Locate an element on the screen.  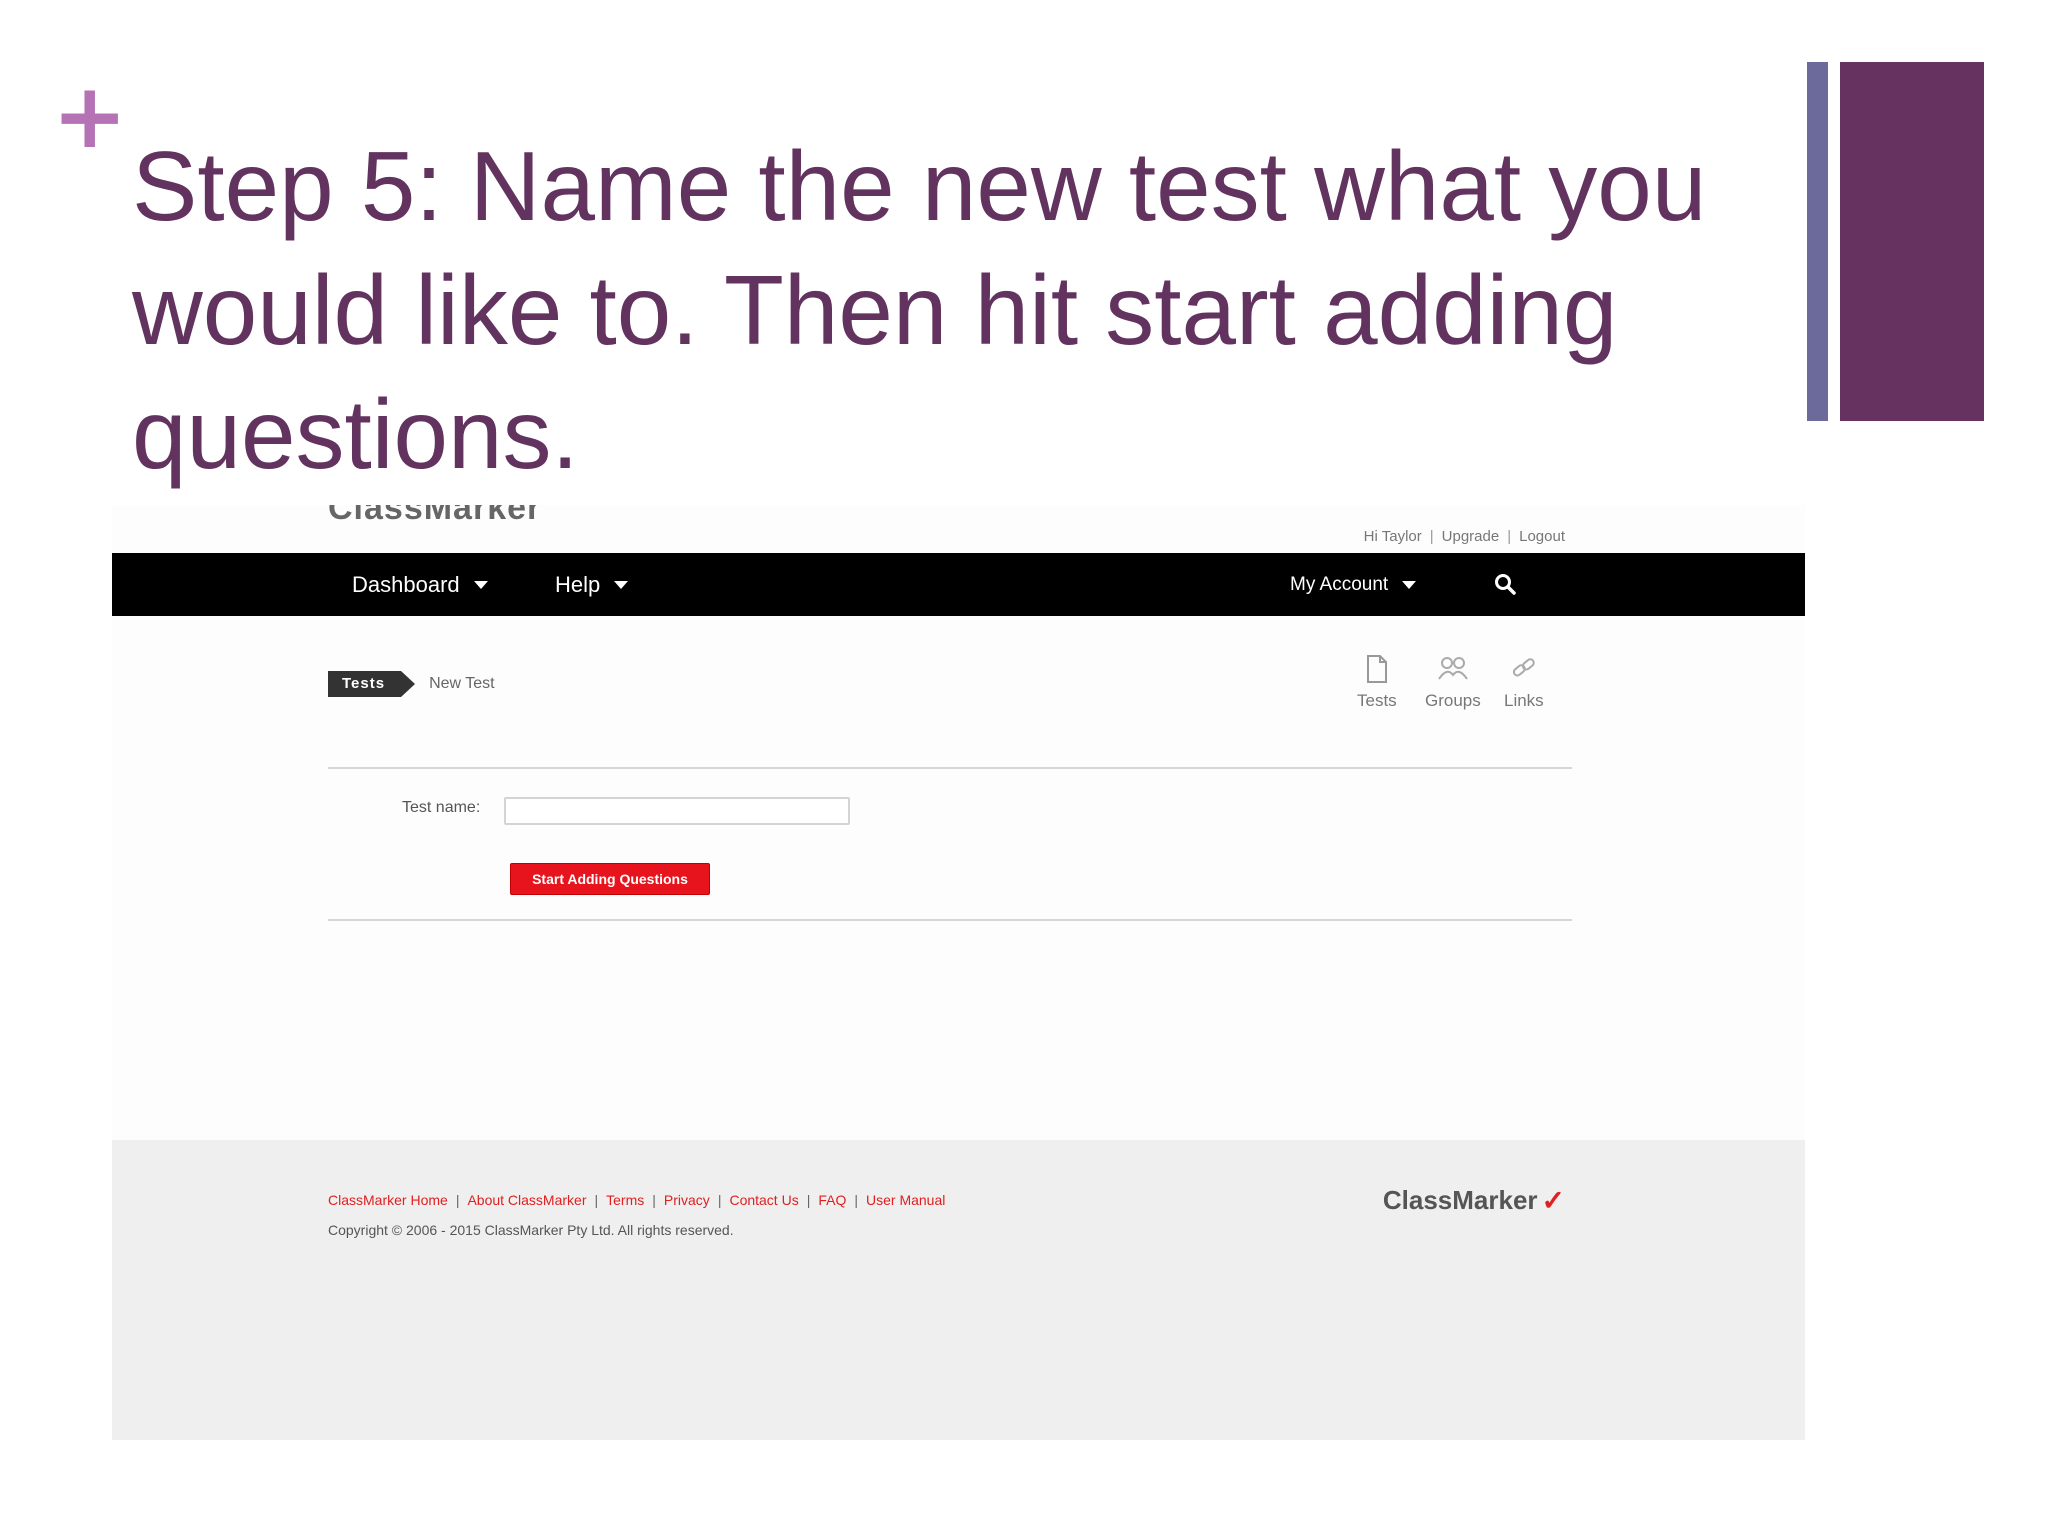
test-name-label: Test name: is located at coordinates (441, 807).